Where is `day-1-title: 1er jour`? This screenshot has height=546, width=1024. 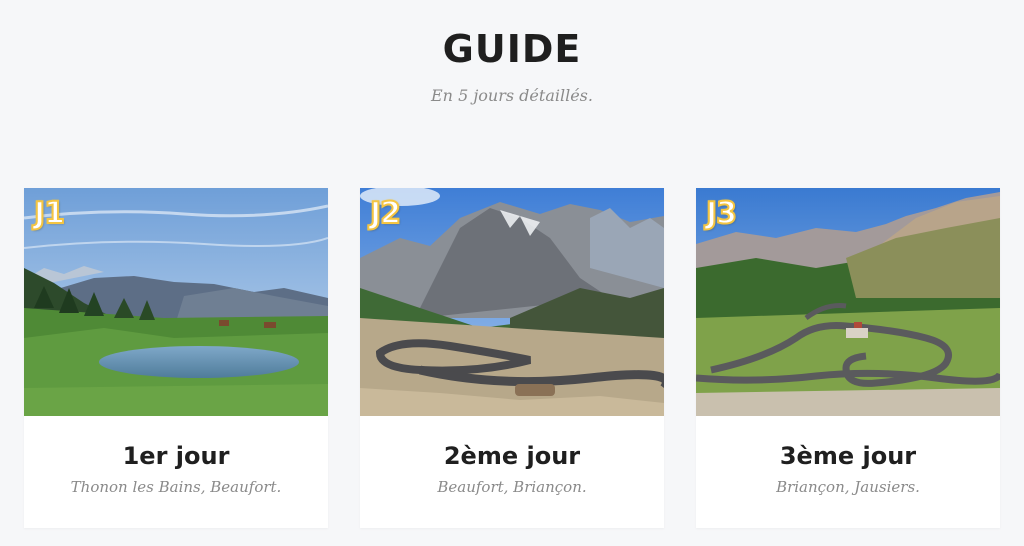
day-1-title: 1er jour is located at coordinates (176, 456).